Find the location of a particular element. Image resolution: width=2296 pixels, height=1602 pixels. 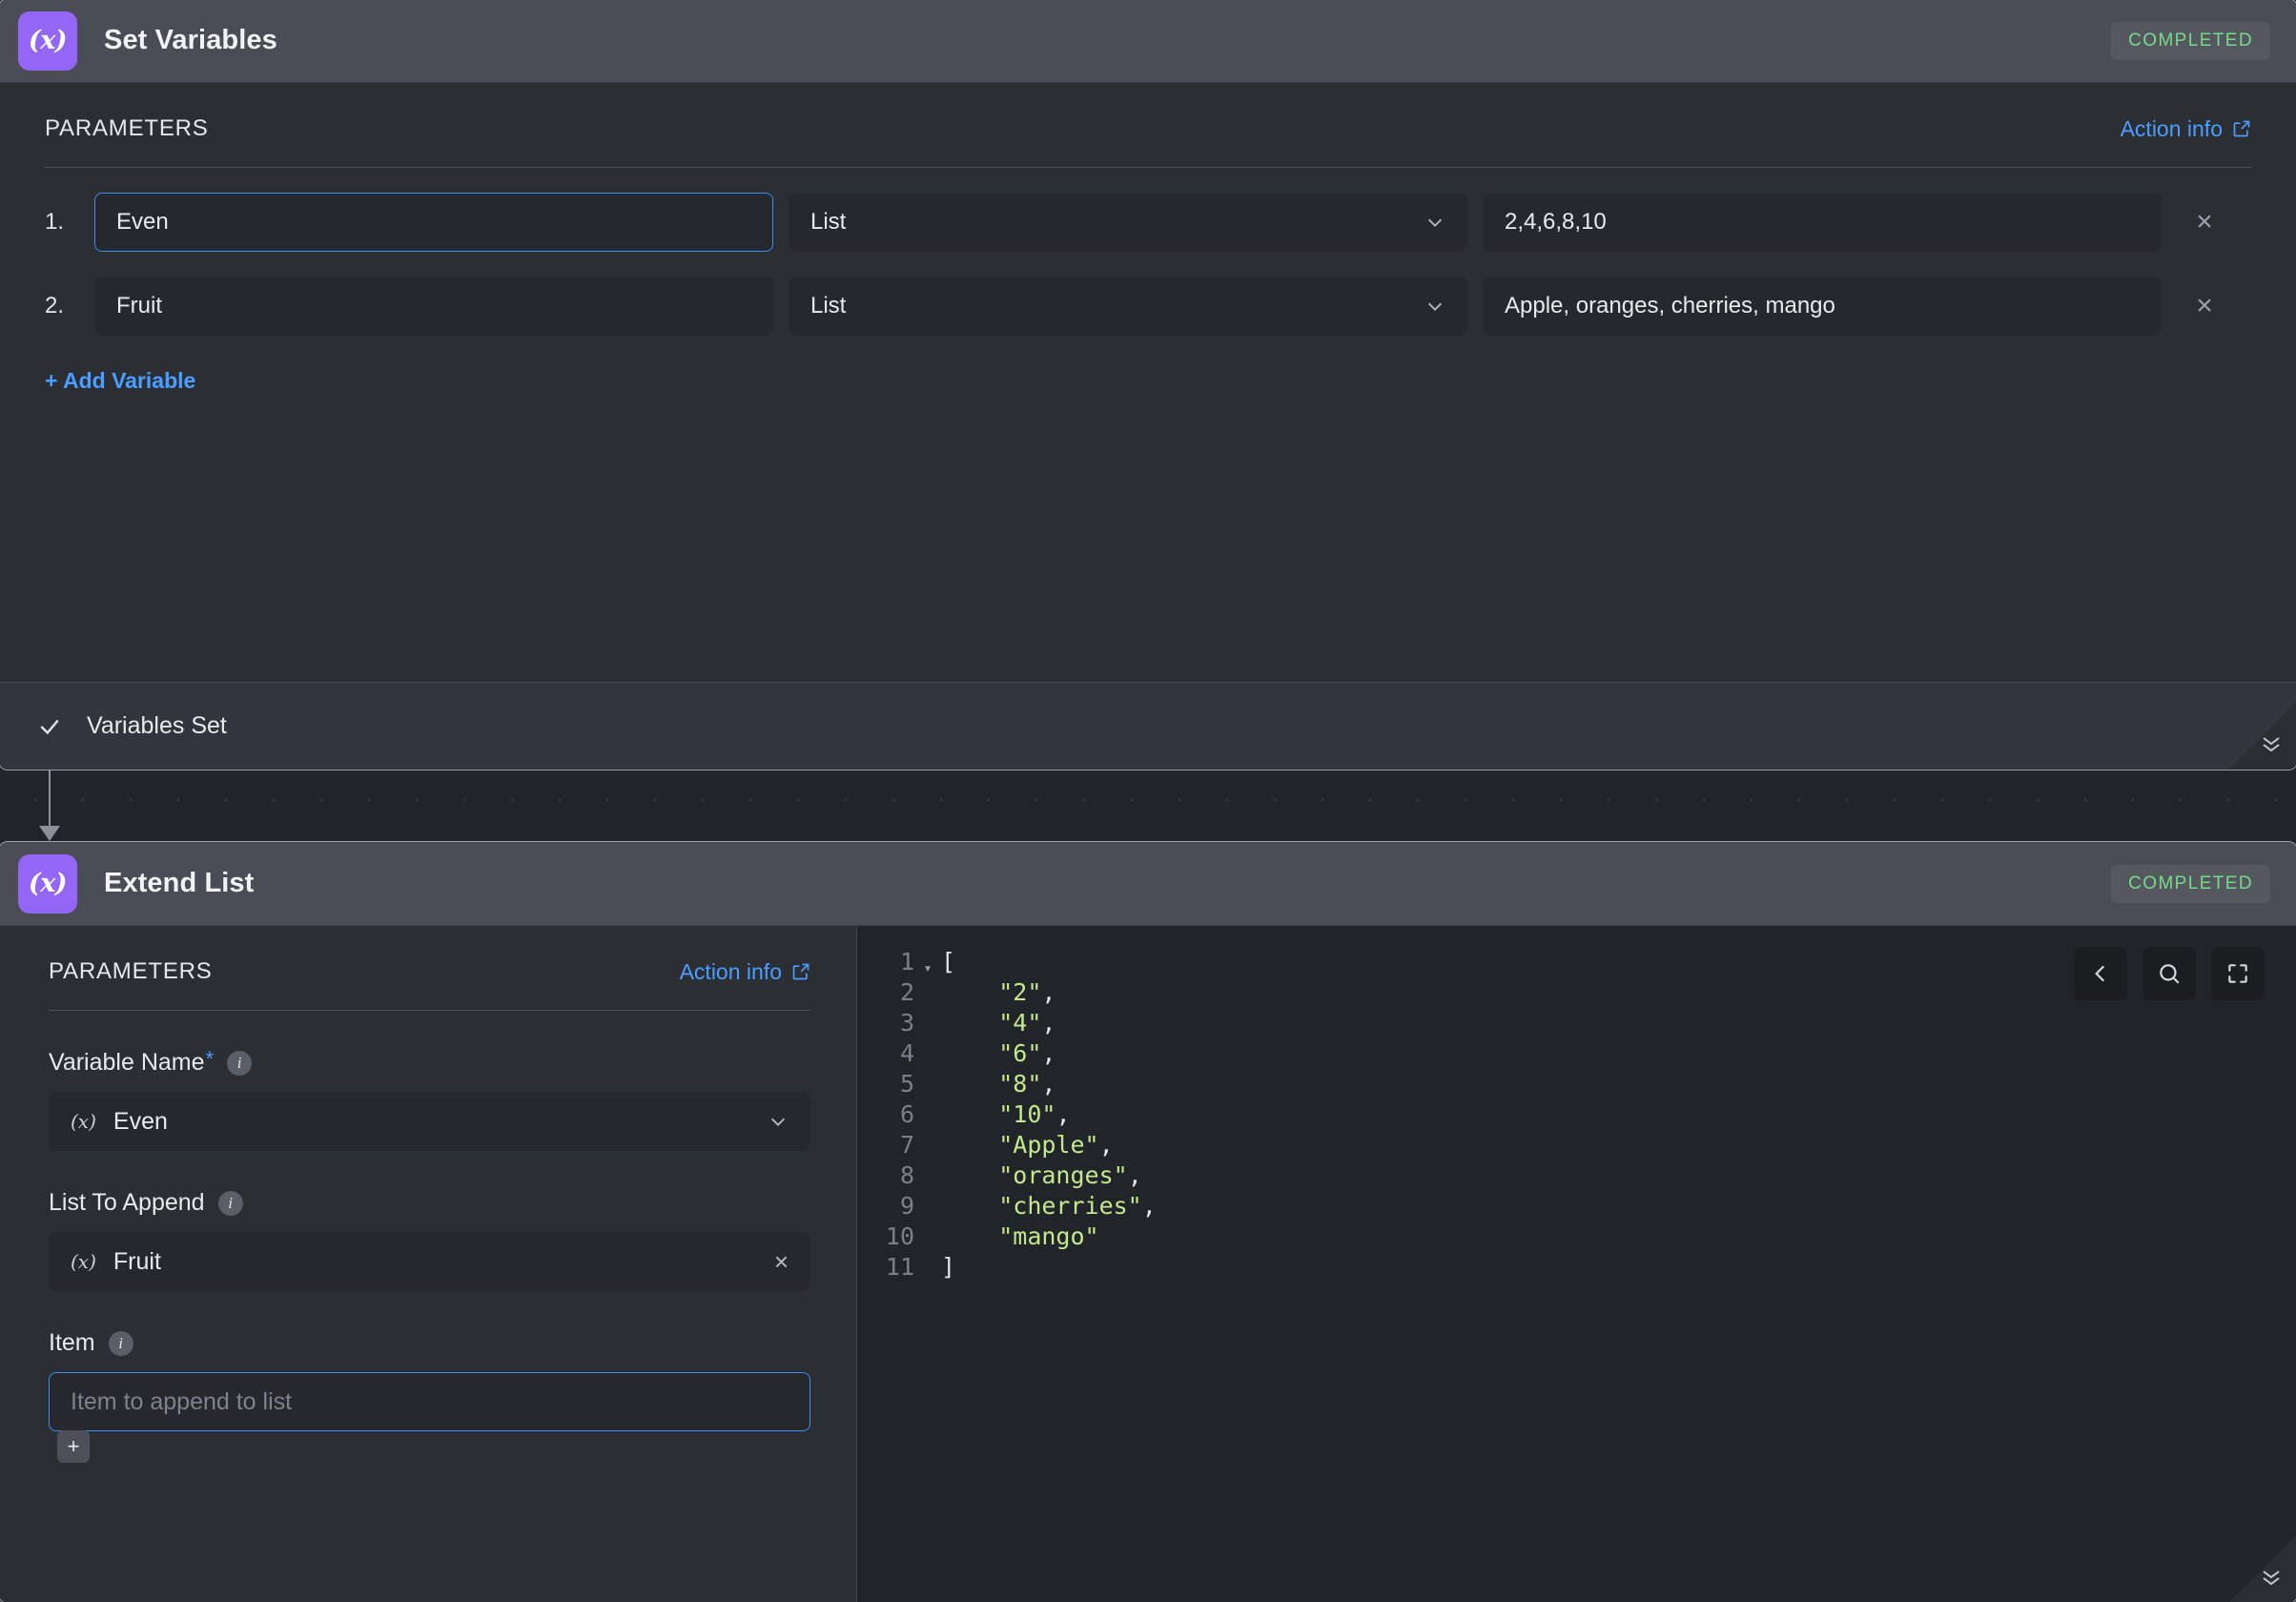

list-to-append-input: (x) Fruit × is located at coordinates (430, 1261).